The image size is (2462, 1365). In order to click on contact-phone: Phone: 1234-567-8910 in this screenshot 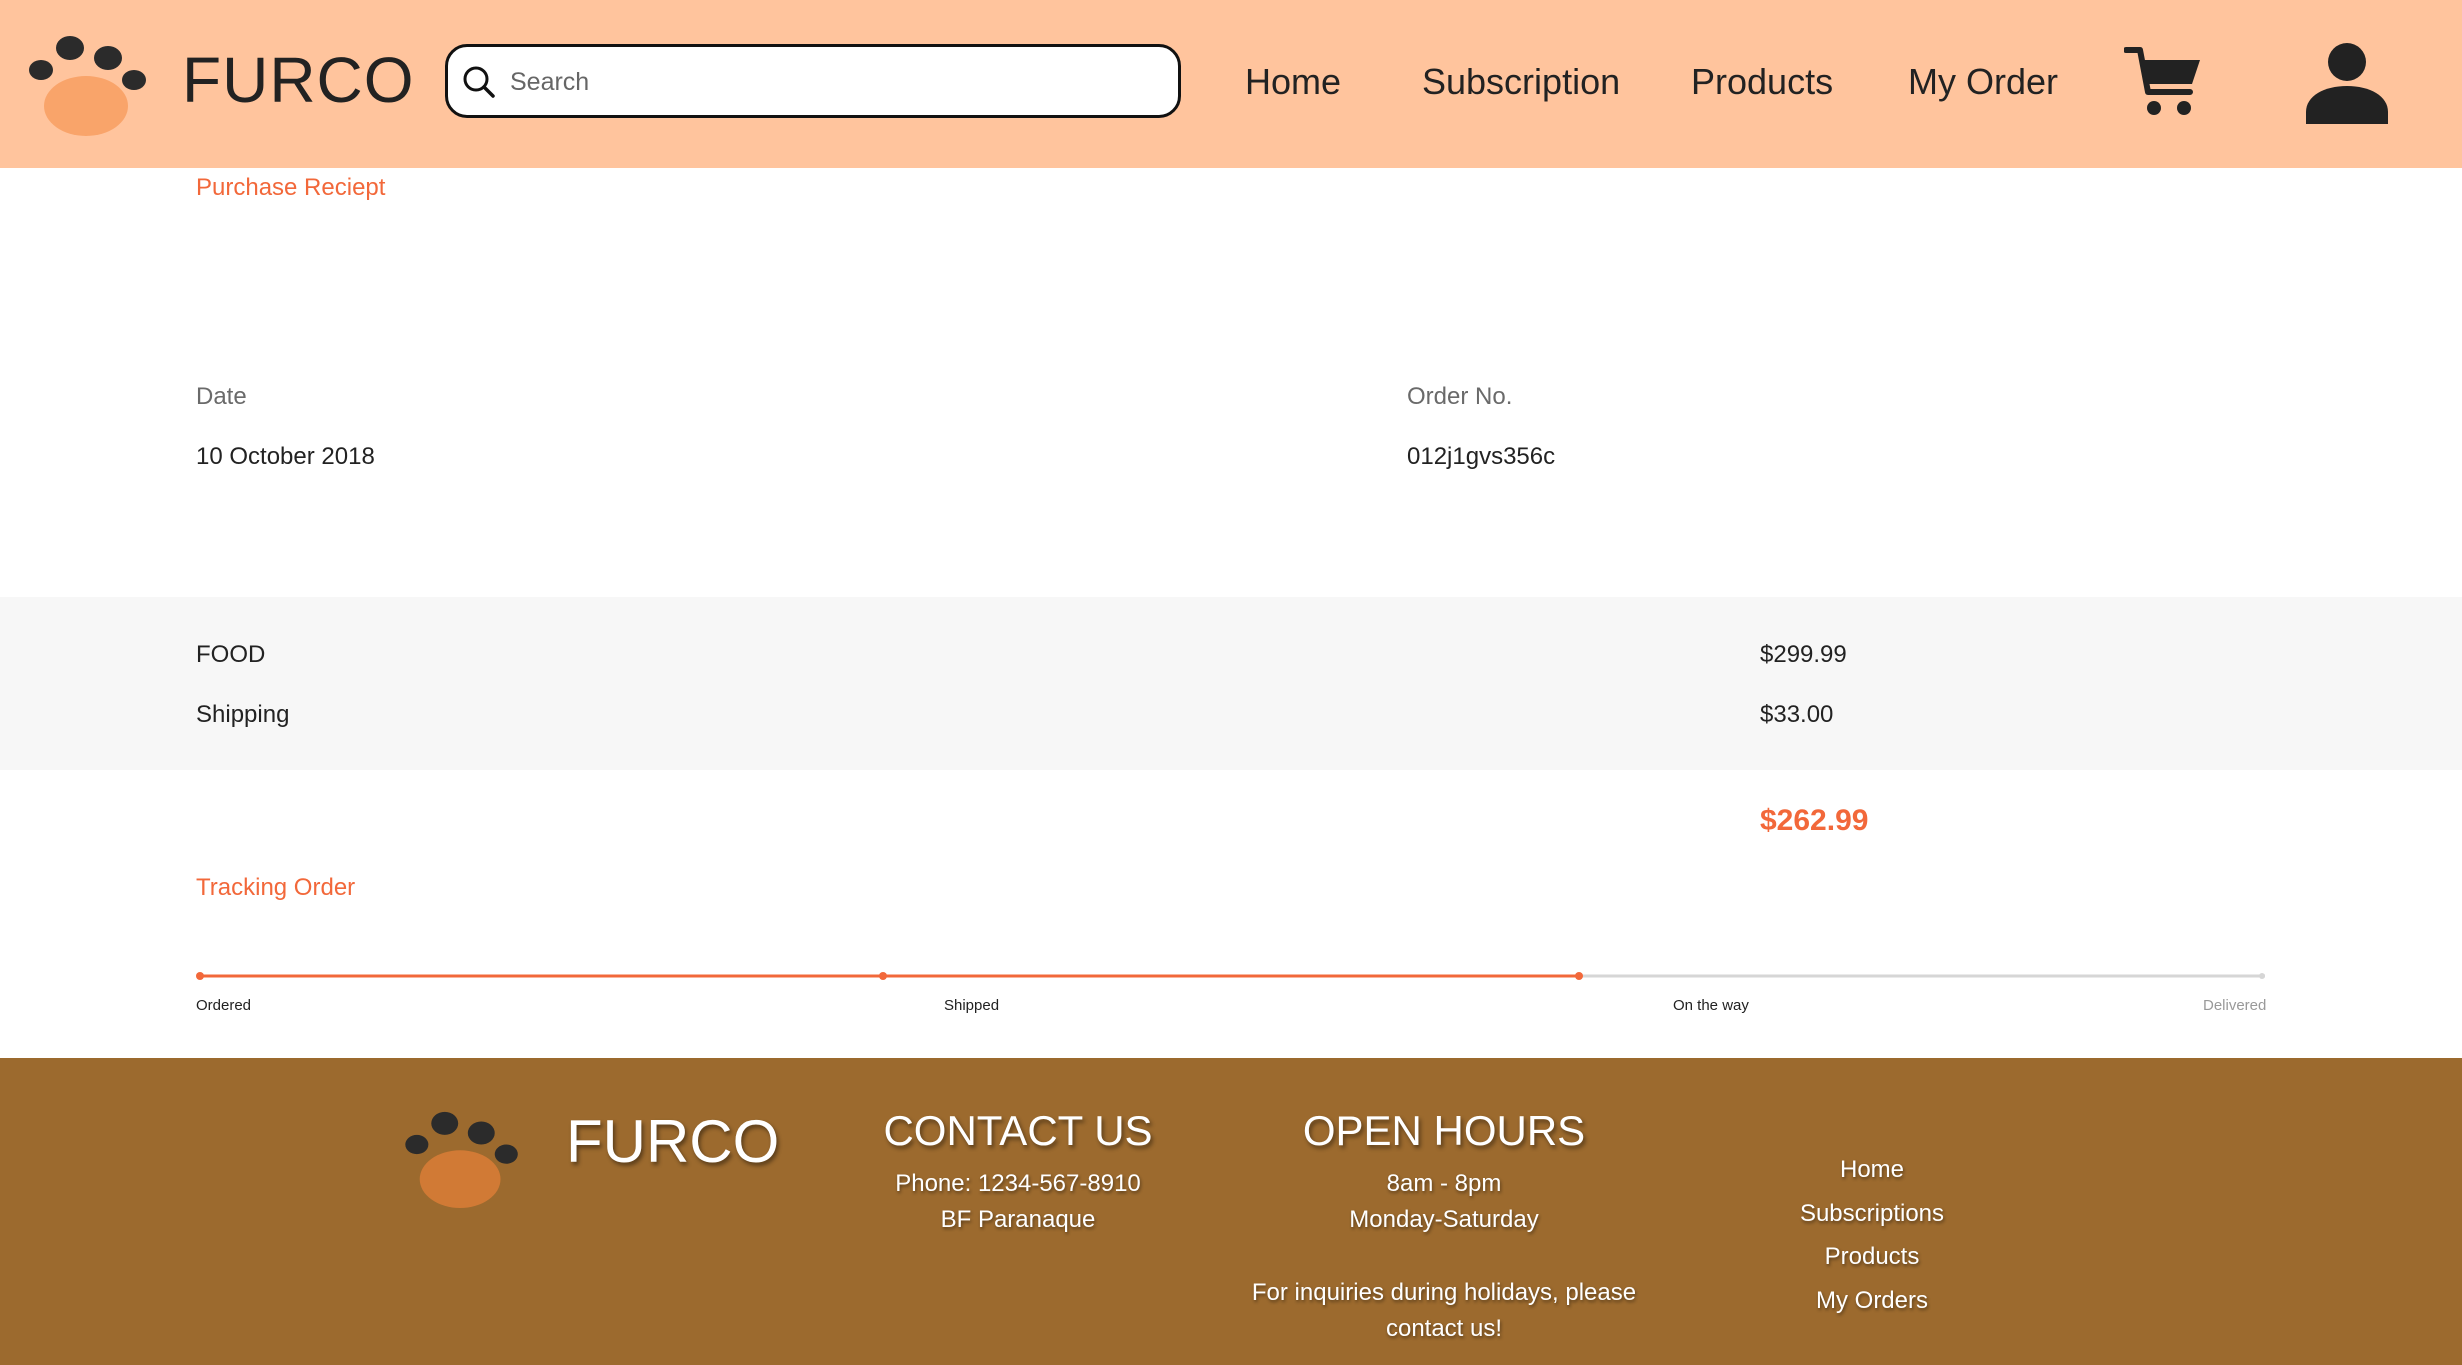, I will do `click(1018, 1183)`.